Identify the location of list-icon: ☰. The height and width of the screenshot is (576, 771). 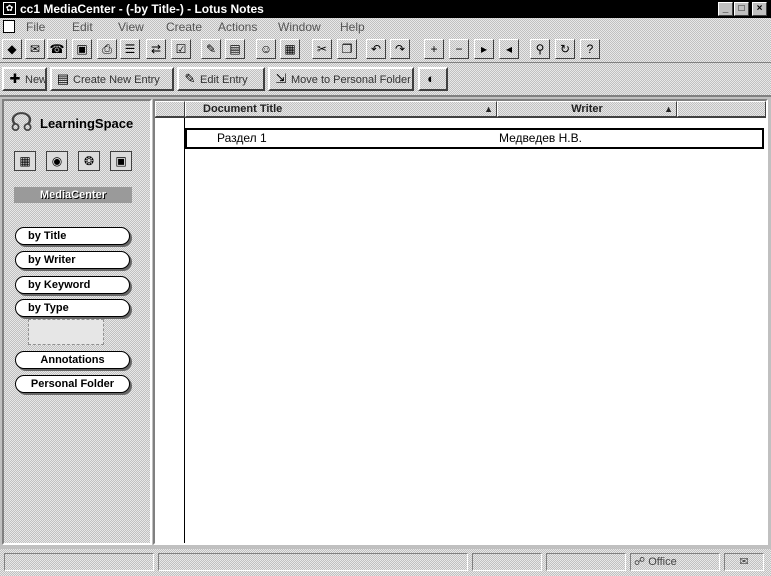
(130, 49).